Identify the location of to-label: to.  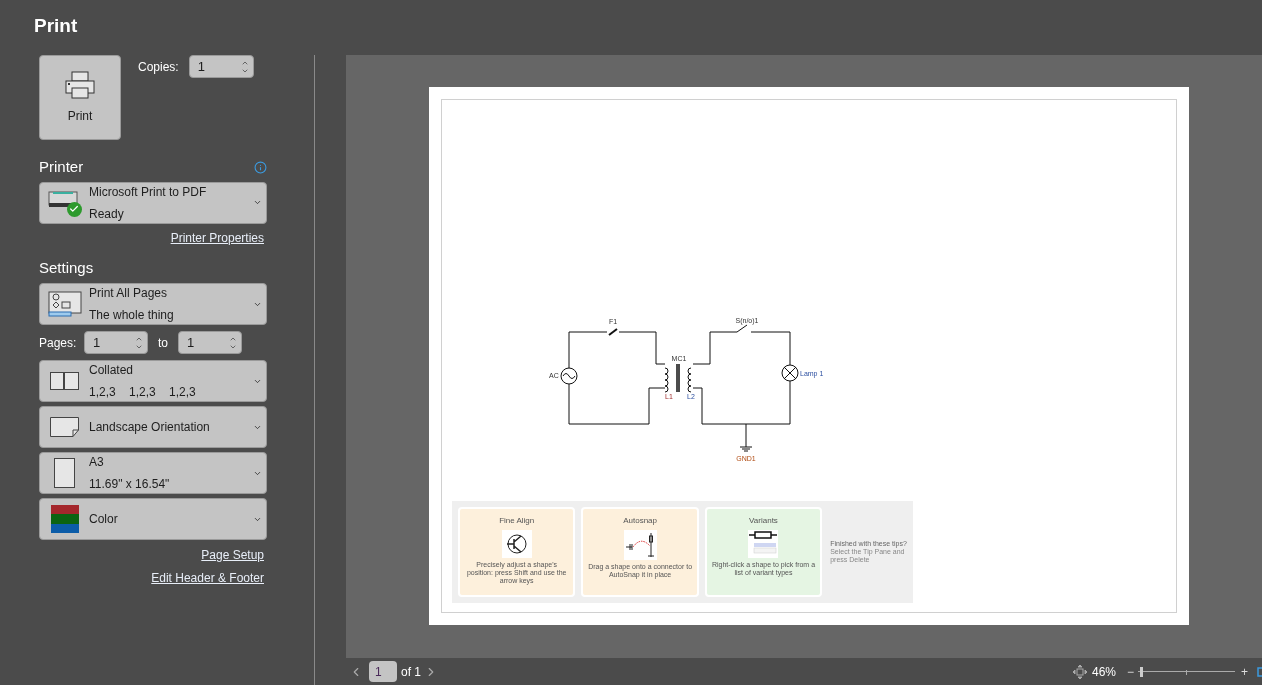
(163, 343).